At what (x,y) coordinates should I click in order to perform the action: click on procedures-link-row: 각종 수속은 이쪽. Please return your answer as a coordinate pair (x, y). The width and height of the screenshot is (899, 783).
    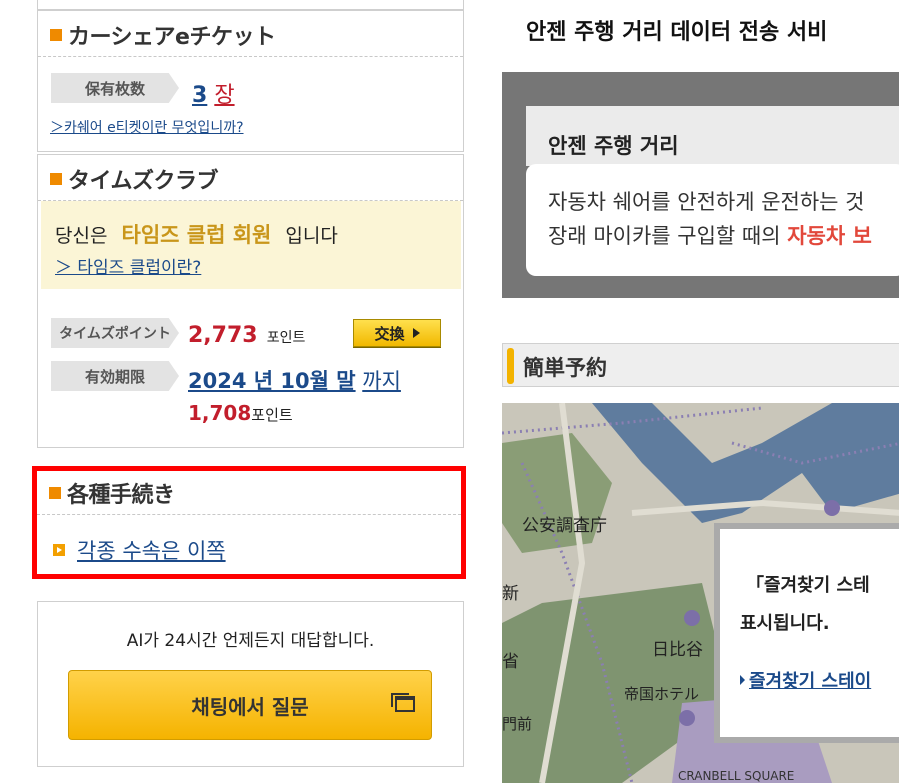
    Looking at the image, I should click on (139, 550).